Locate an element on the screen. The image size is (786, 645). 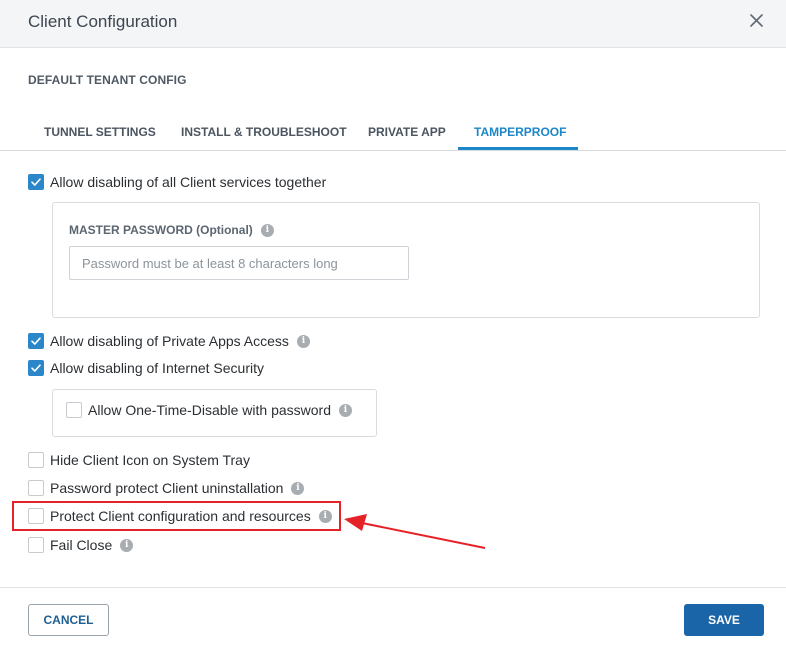
dialog-header: Client Configuration is located at coordinates (393, 24).